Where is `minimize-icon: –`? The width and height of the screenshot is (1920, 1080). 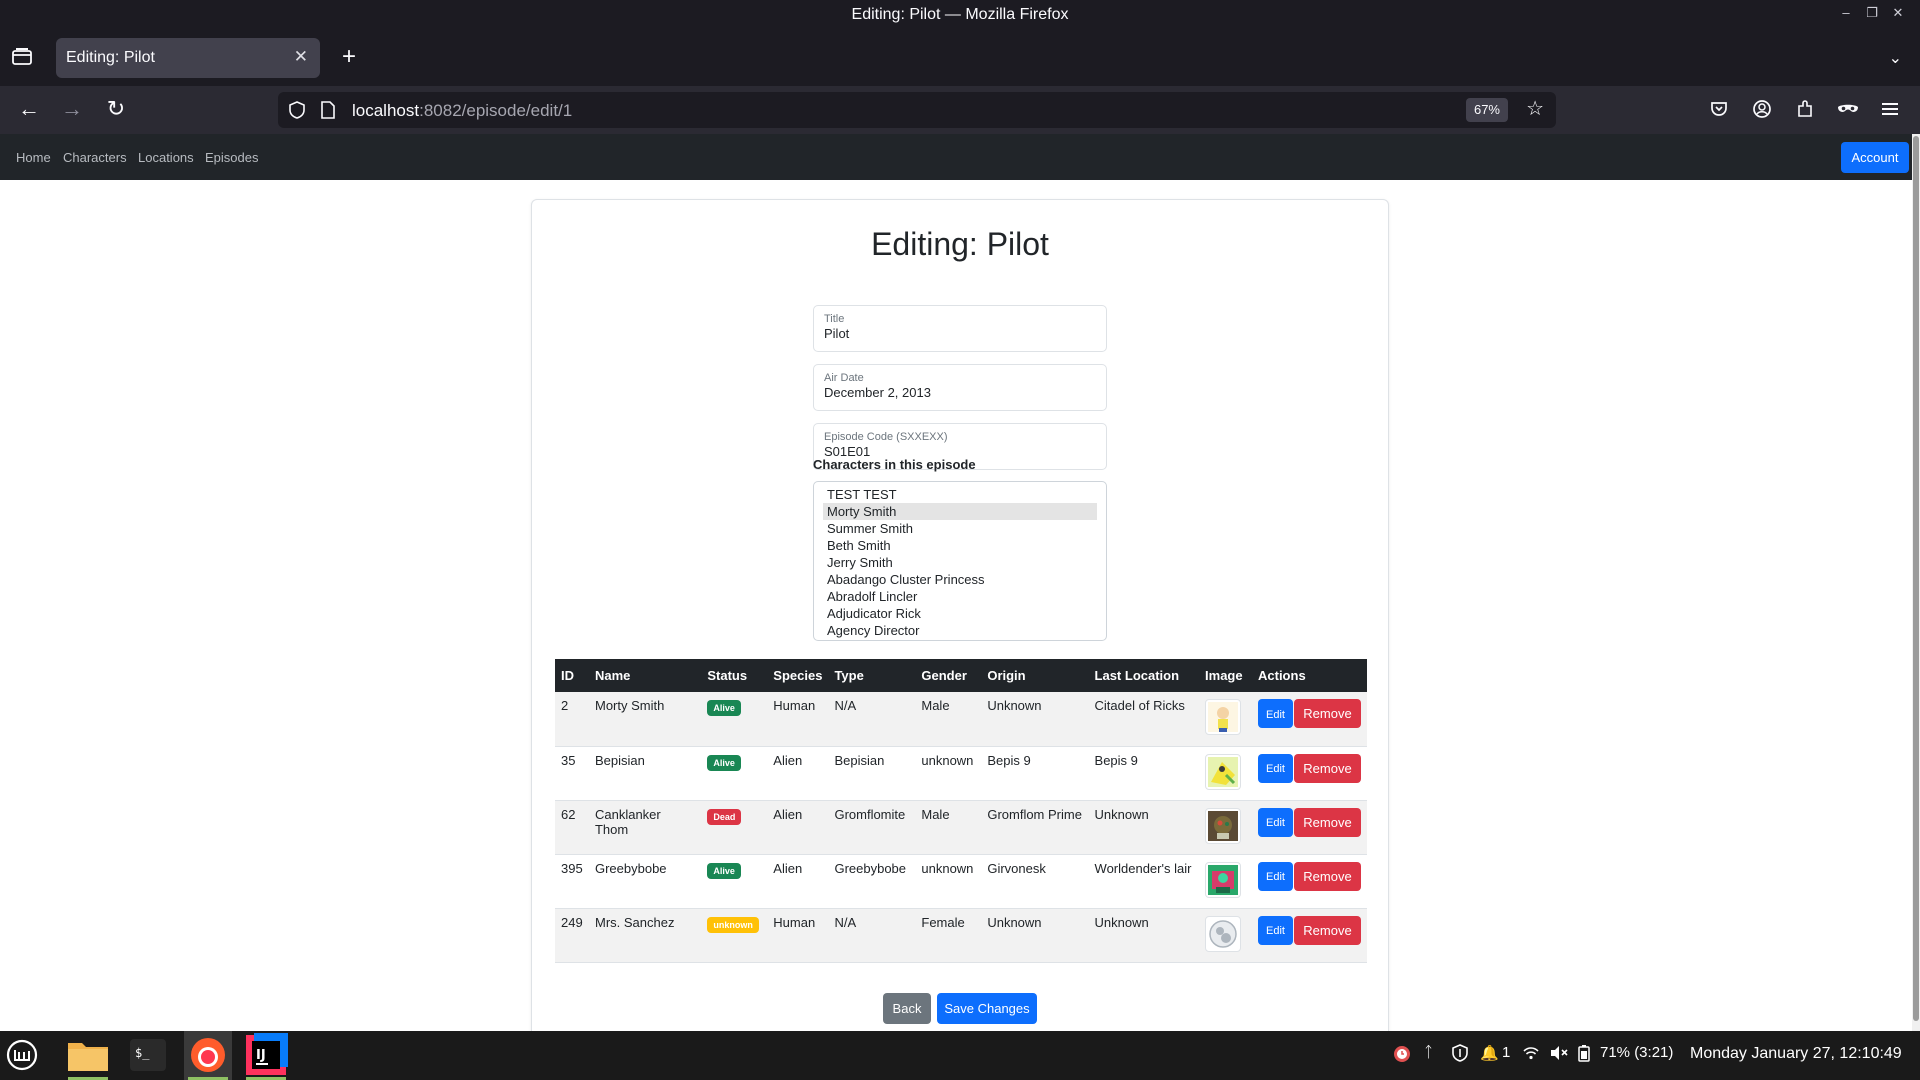 minimize-icon: – is located at coordinates (1846, 12).